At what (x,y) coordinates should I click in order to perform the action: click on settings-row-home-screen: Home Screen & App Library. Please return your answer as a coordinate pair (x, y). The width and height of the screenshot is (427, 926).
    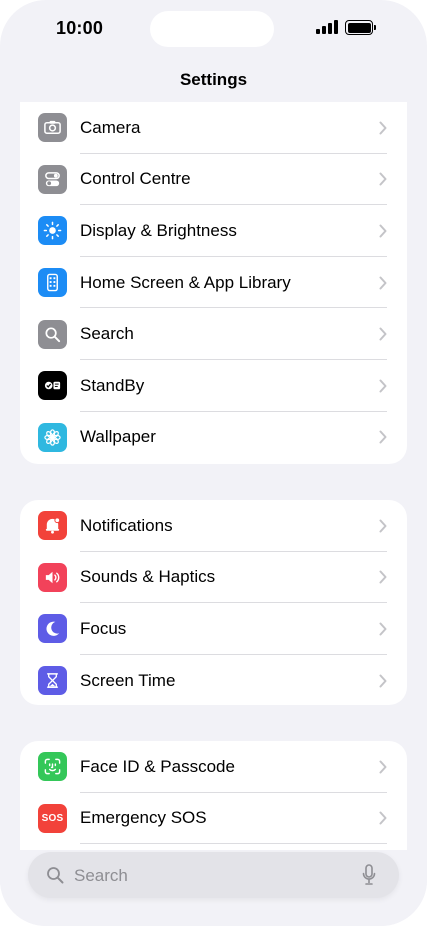
    Looking at the image, I should click on (213, 283).